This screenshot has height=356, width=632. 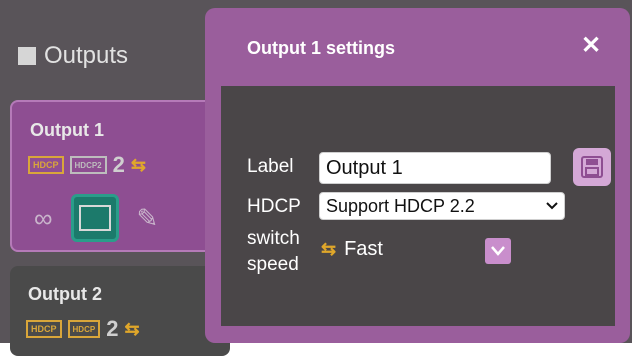 I want to click on hdcp-icon: HDCP, so click(x=84, y=329).